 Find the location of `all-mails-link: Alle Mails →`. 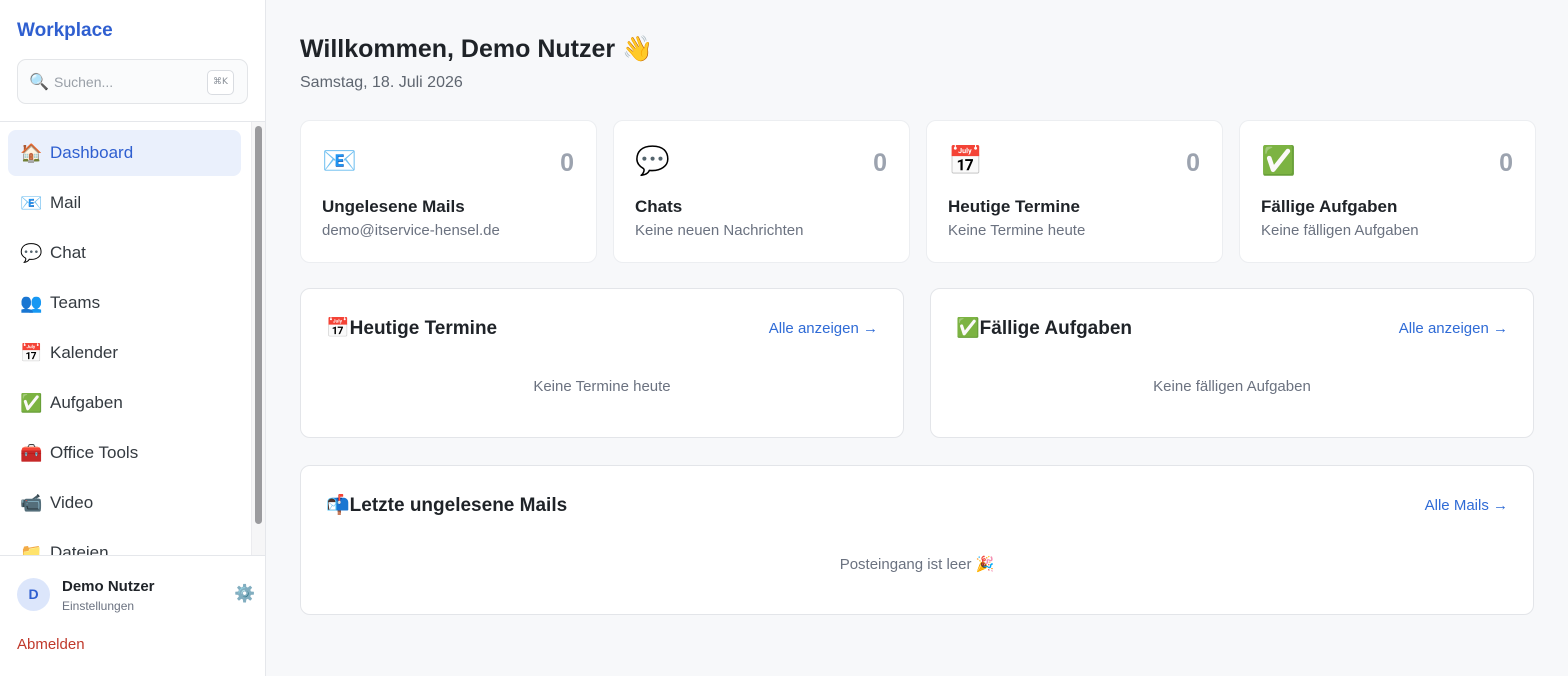

all-mails-link: Alle Mails → is located at coordinates (1466, 505).